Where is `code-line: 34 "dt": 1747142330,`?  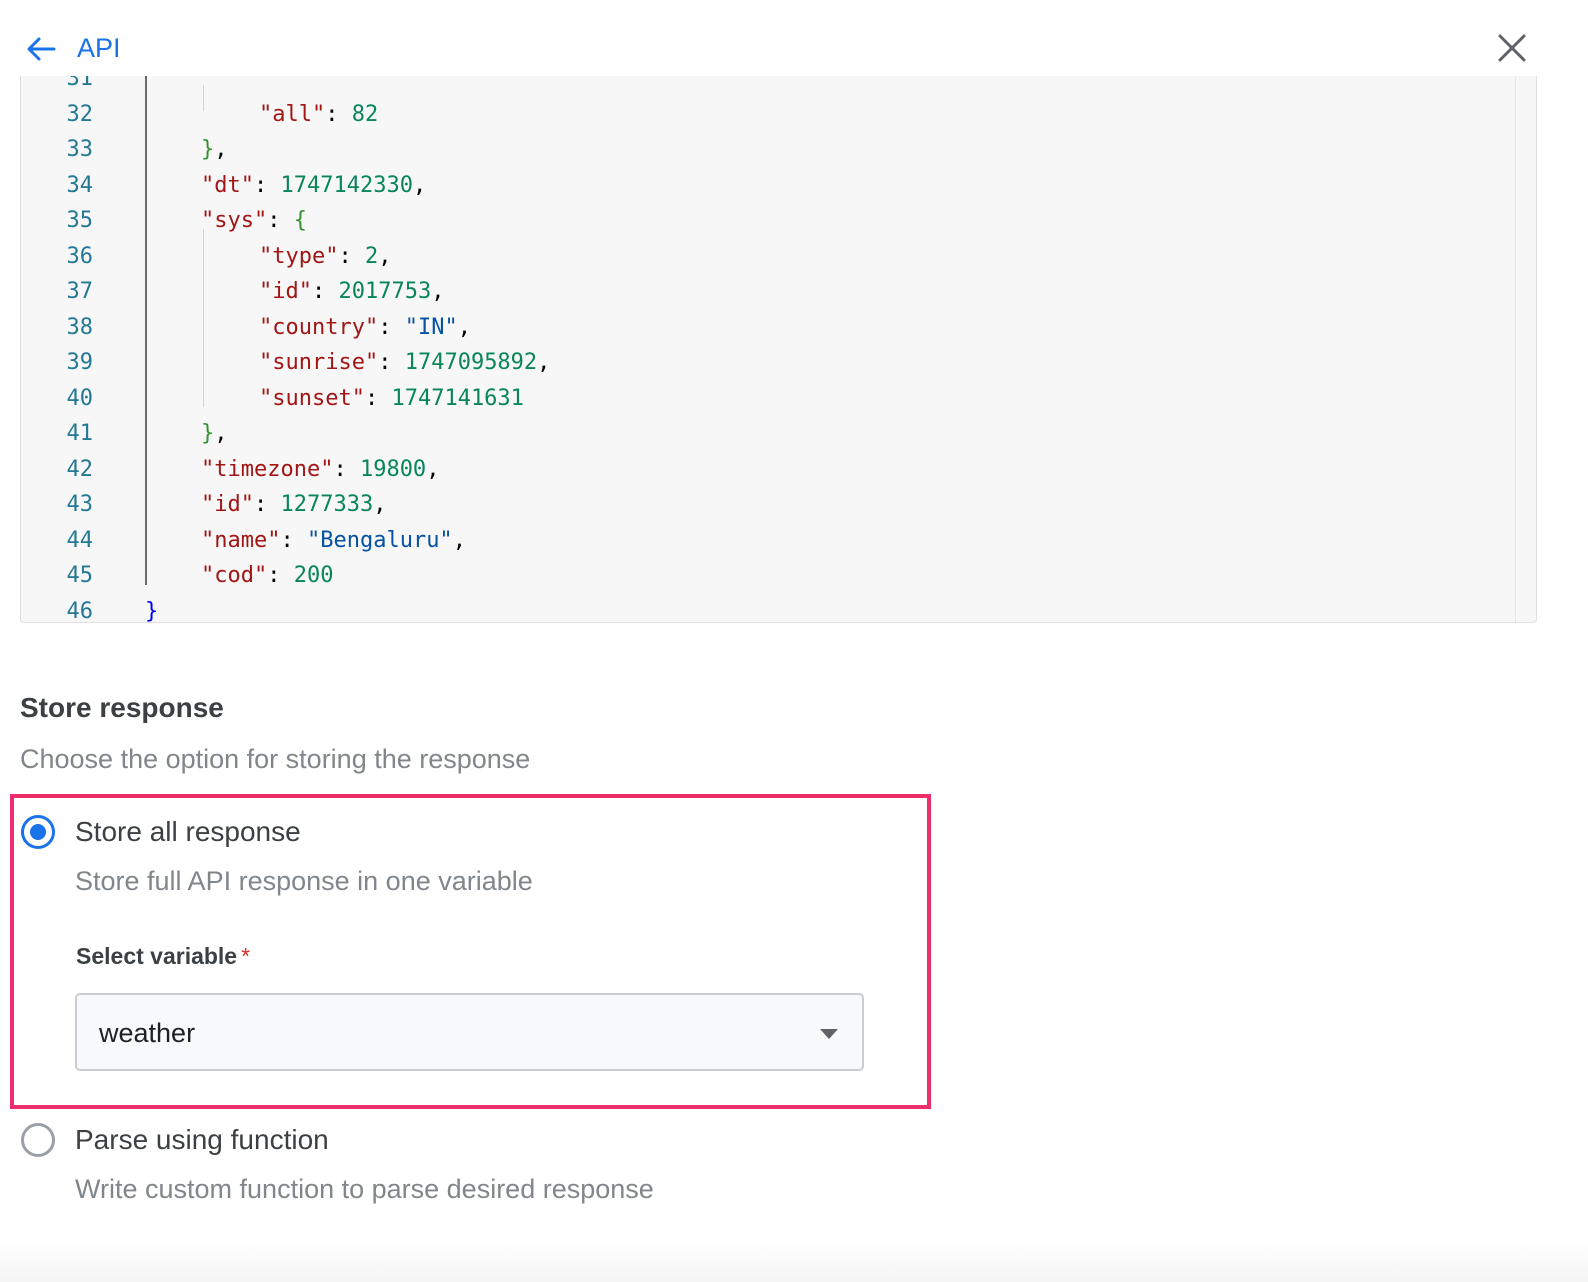
code-line: 34 "dt": 1747142330, is located at coordinates (761, 186).